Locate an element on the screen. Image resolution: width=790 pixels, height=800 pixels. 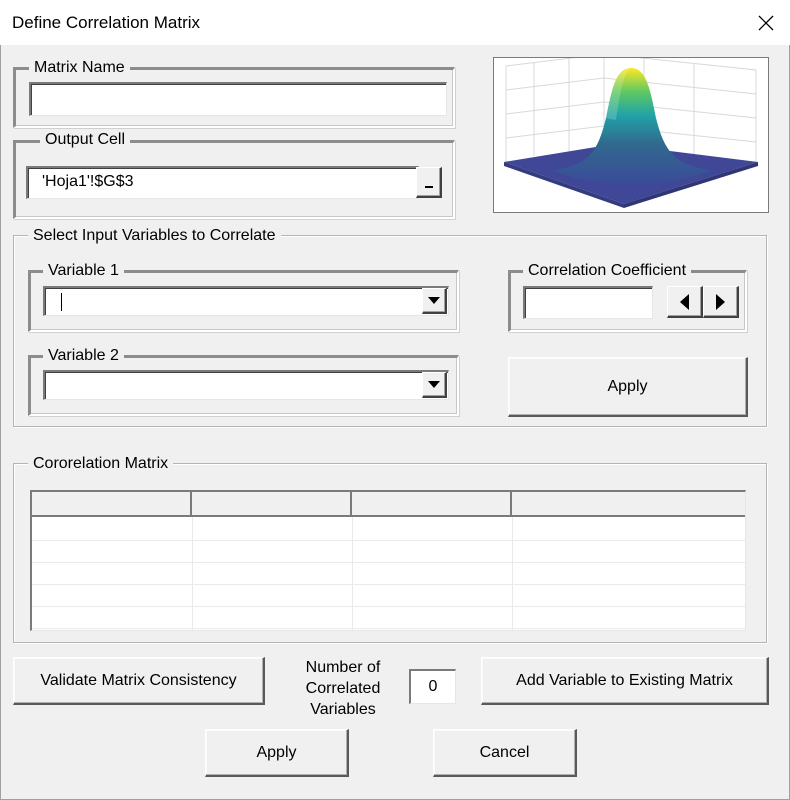
cancel-button: Cancel is located at coordinates (505, 753).